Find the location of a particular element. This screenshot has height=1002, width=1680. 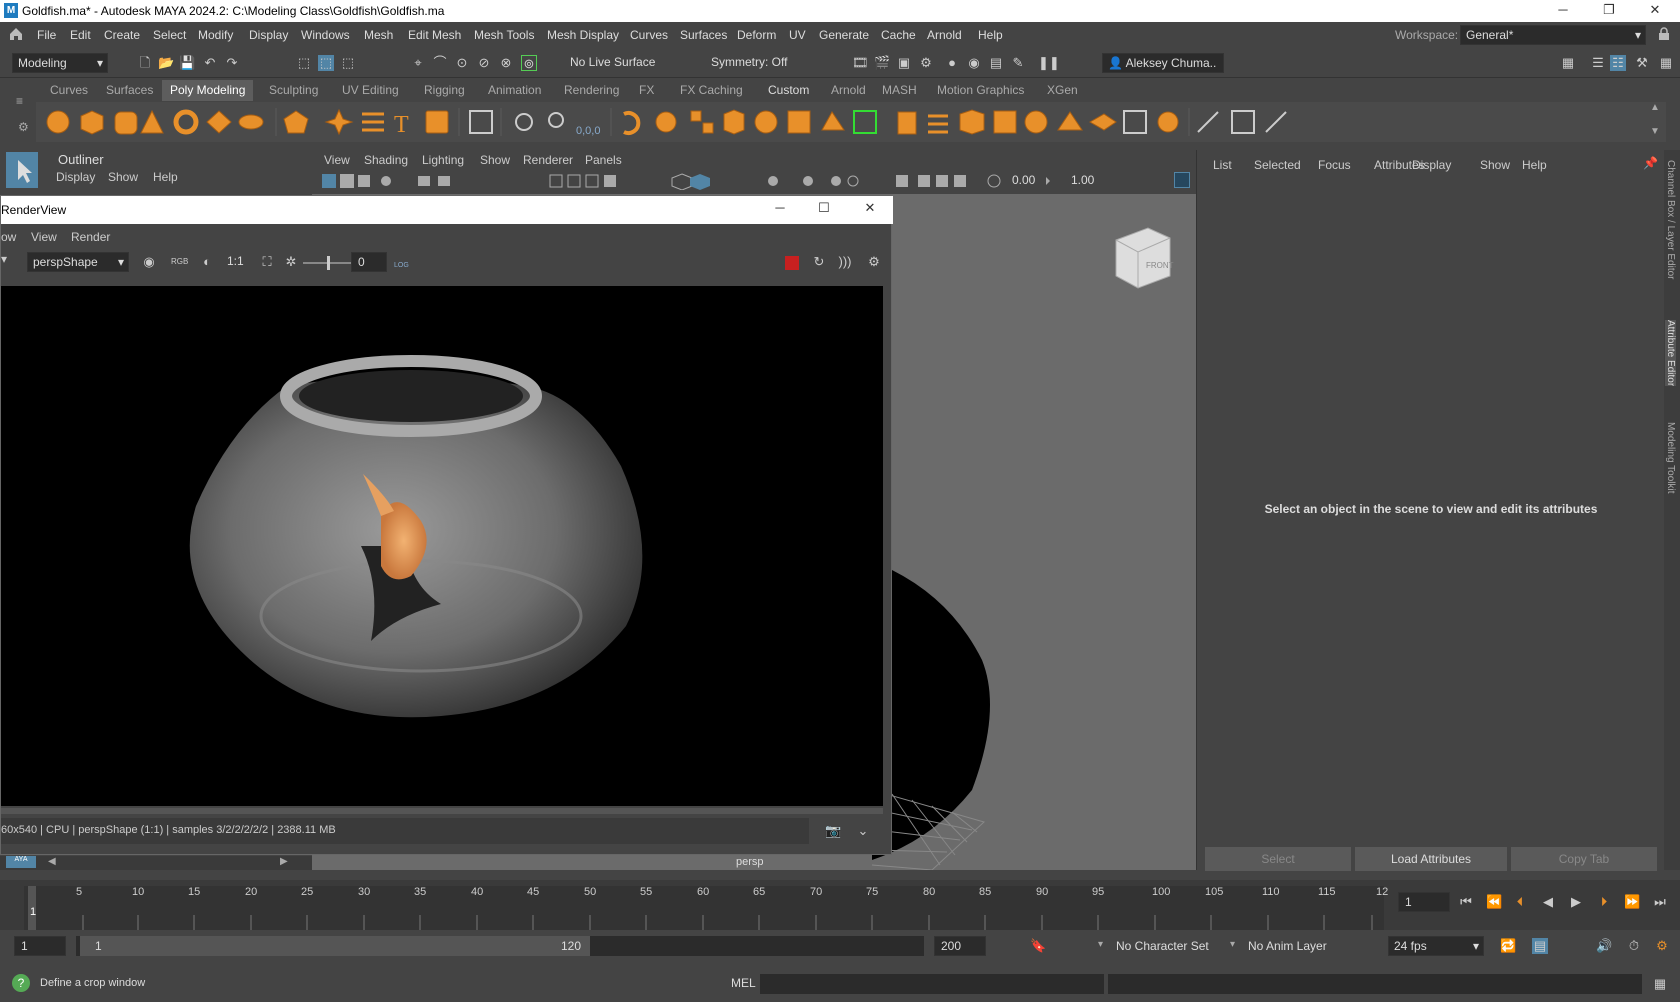

chevron-down-icon: ⌄ is located at coordinates (863, 831).